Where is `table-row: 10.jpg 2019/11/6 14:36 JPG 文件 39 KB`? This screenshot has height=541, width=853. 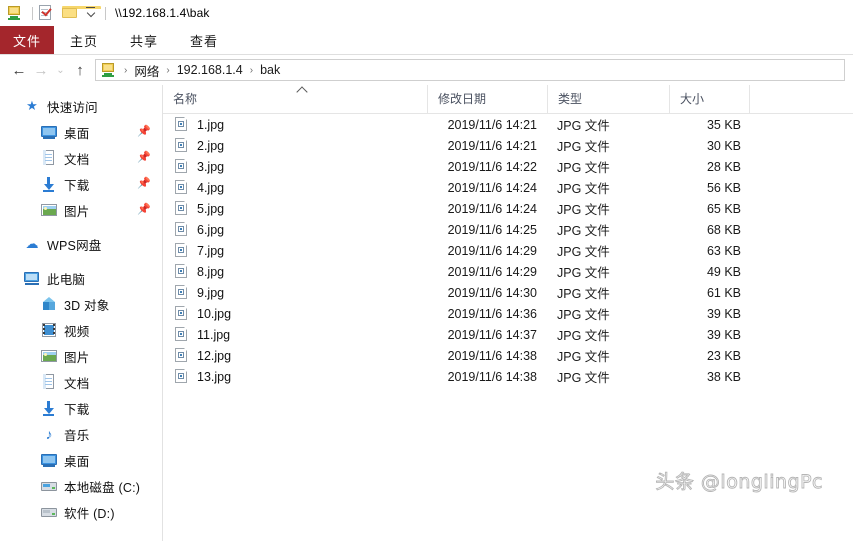
table-row: 10.jpg 2019/11/6 14:36 JPG 文件 39 KB is located at coordinates (508, 313).